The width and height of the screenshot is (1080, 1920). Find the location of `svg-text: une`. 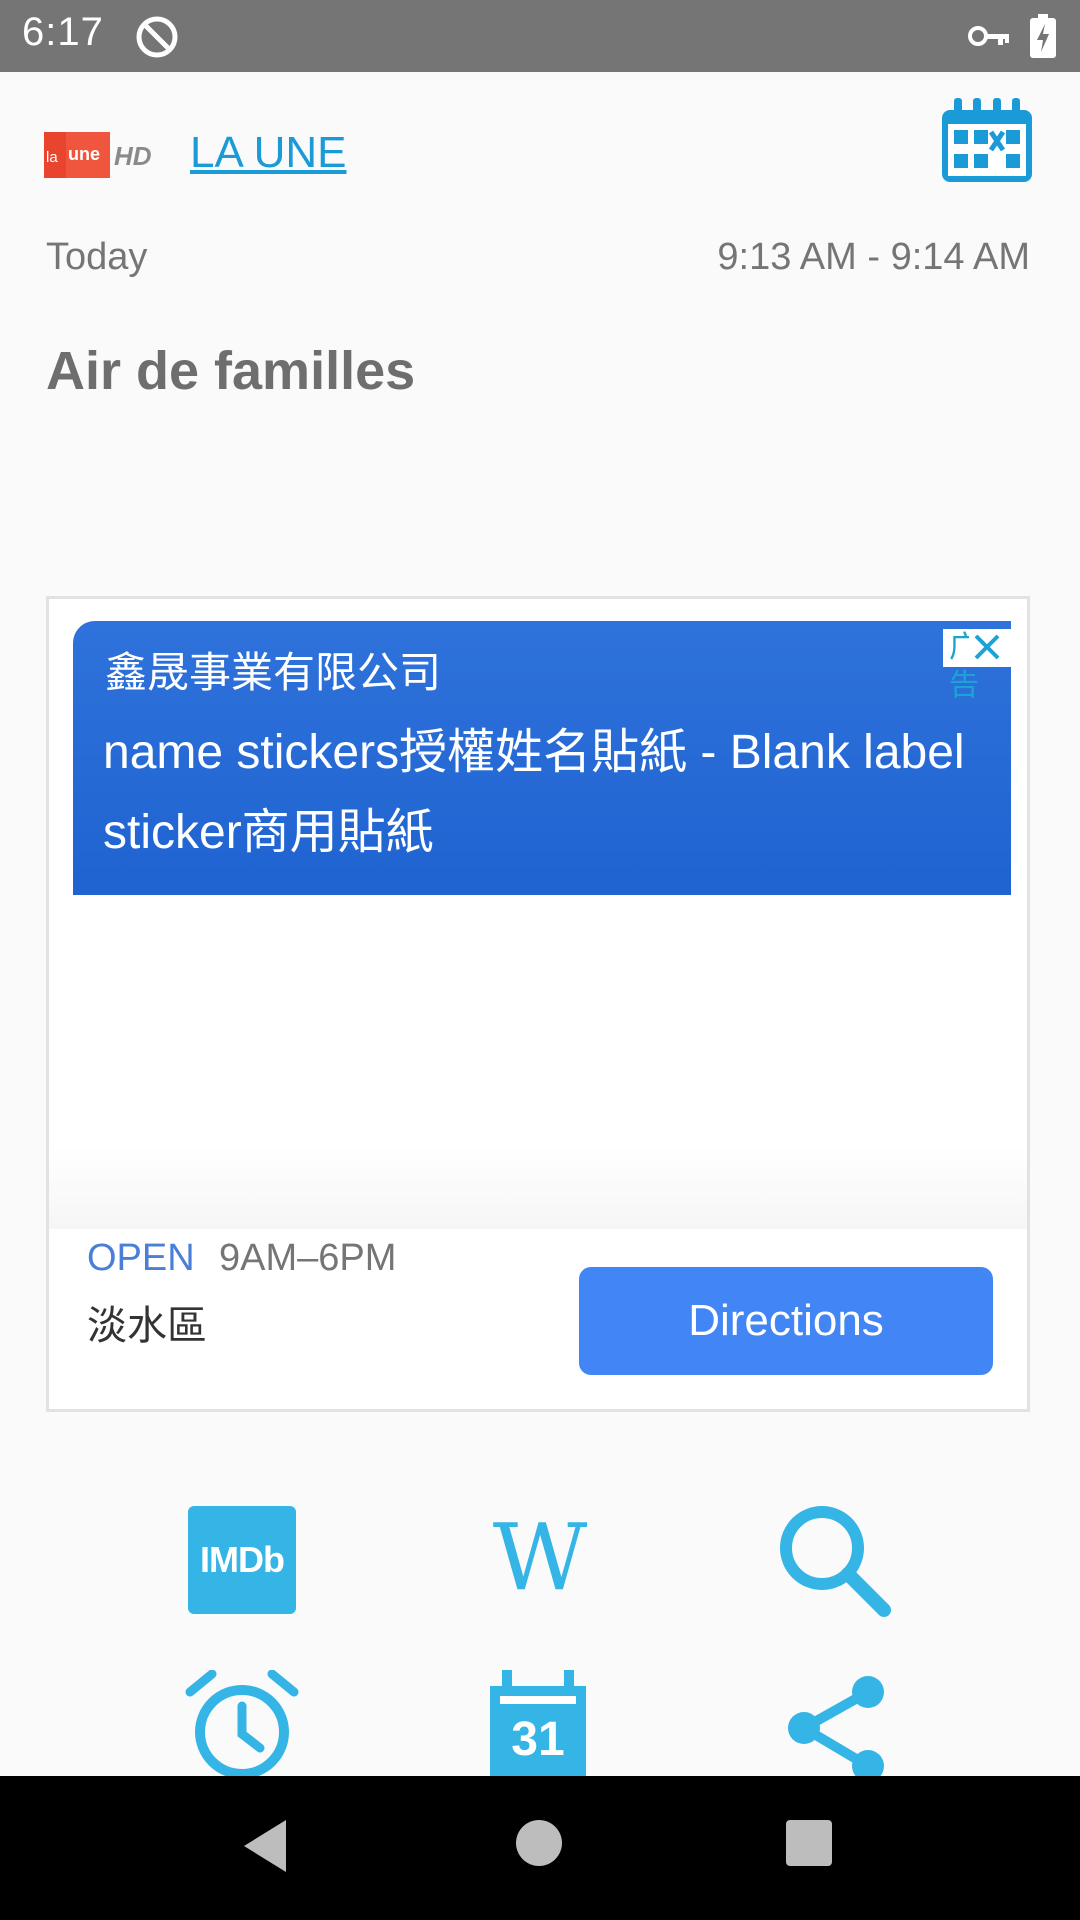

svg-text: une is located at coordinates (84, 154).